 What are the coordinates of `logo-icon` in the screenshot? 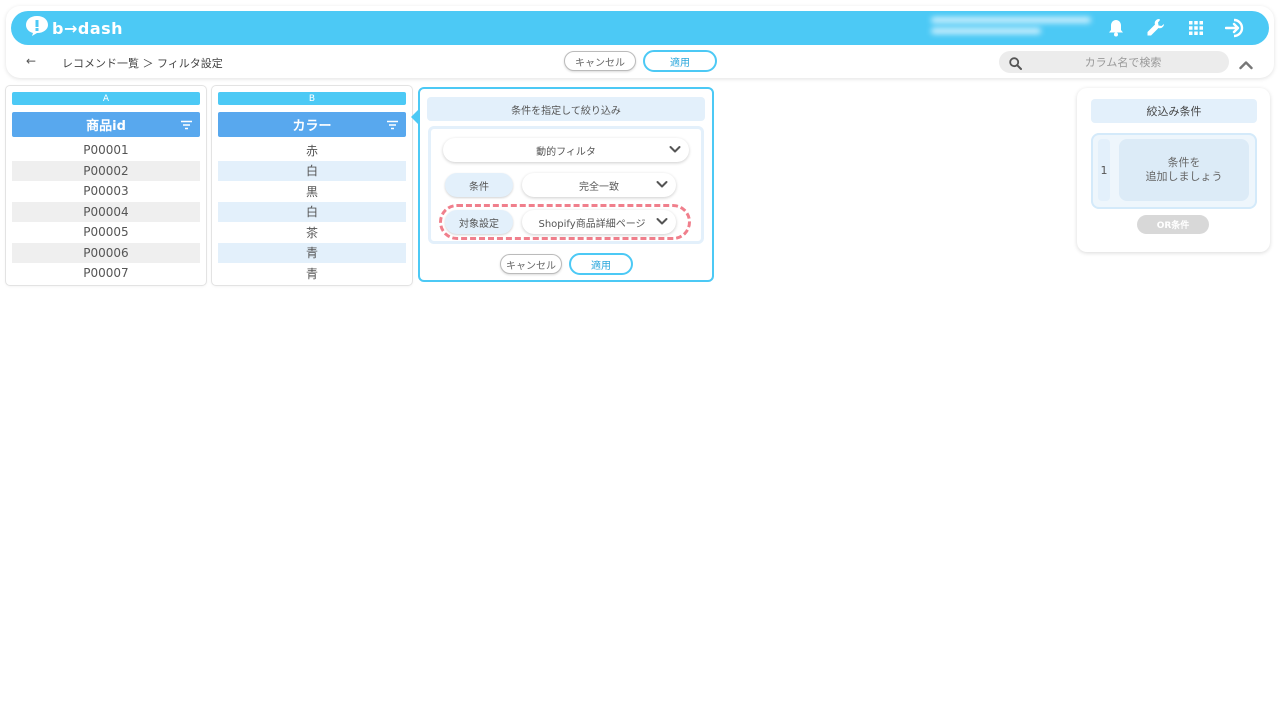 It's located at (37, 28).